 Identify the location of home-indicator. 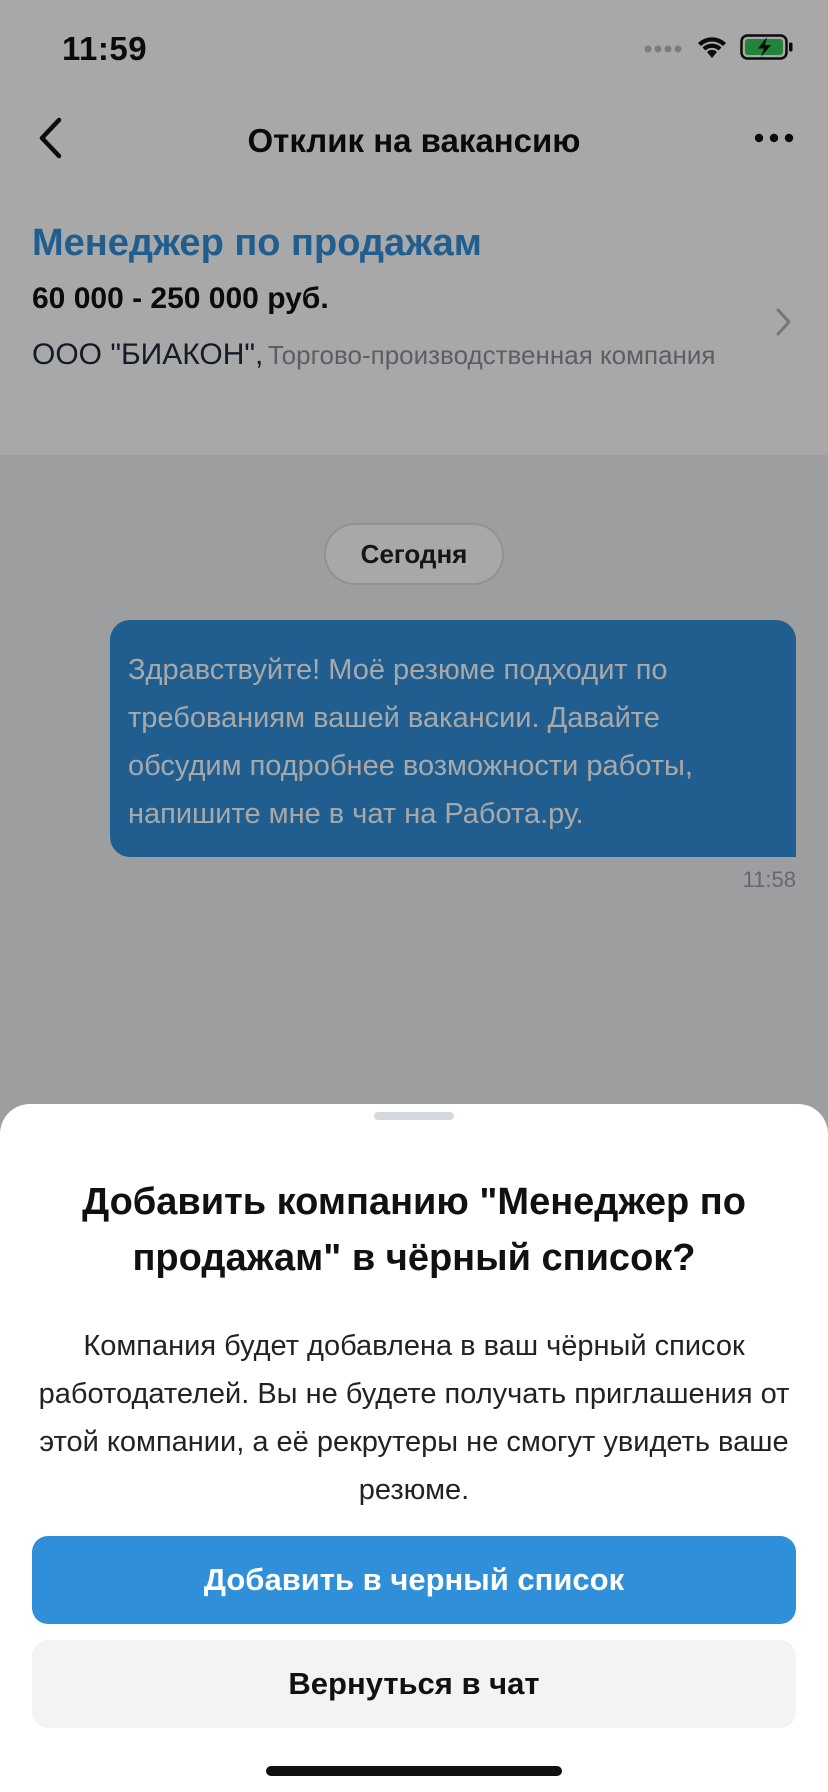
(414, 1771).